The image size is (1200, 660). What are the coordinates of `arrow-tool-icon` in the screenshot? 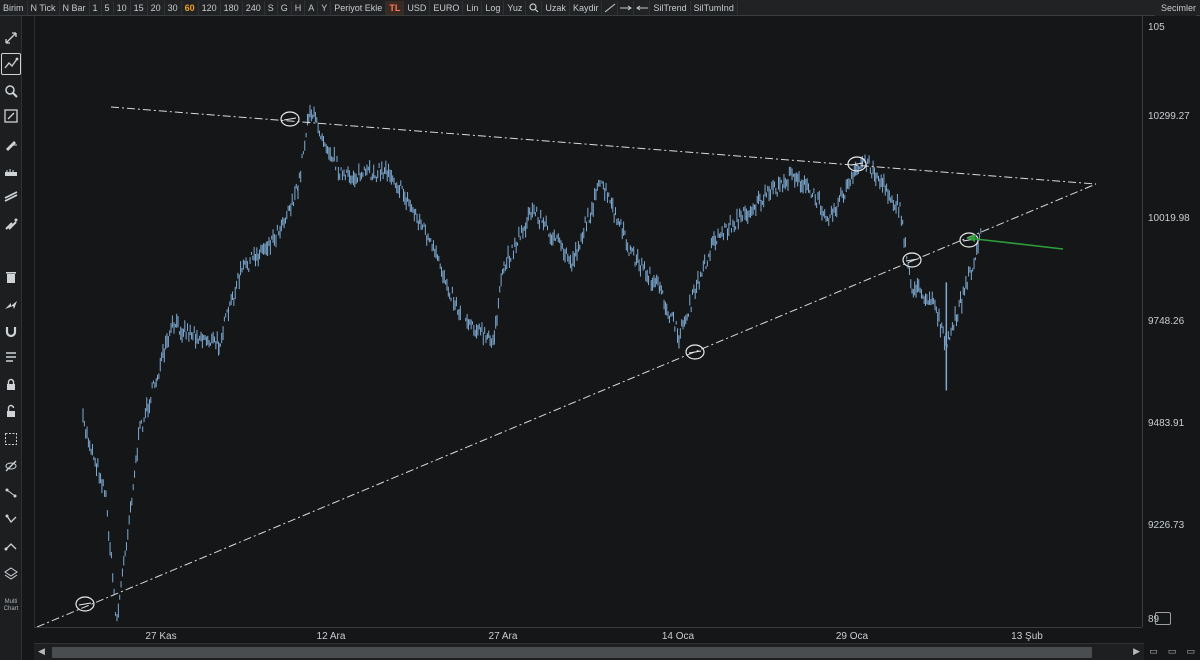 It's located at (11, 305).